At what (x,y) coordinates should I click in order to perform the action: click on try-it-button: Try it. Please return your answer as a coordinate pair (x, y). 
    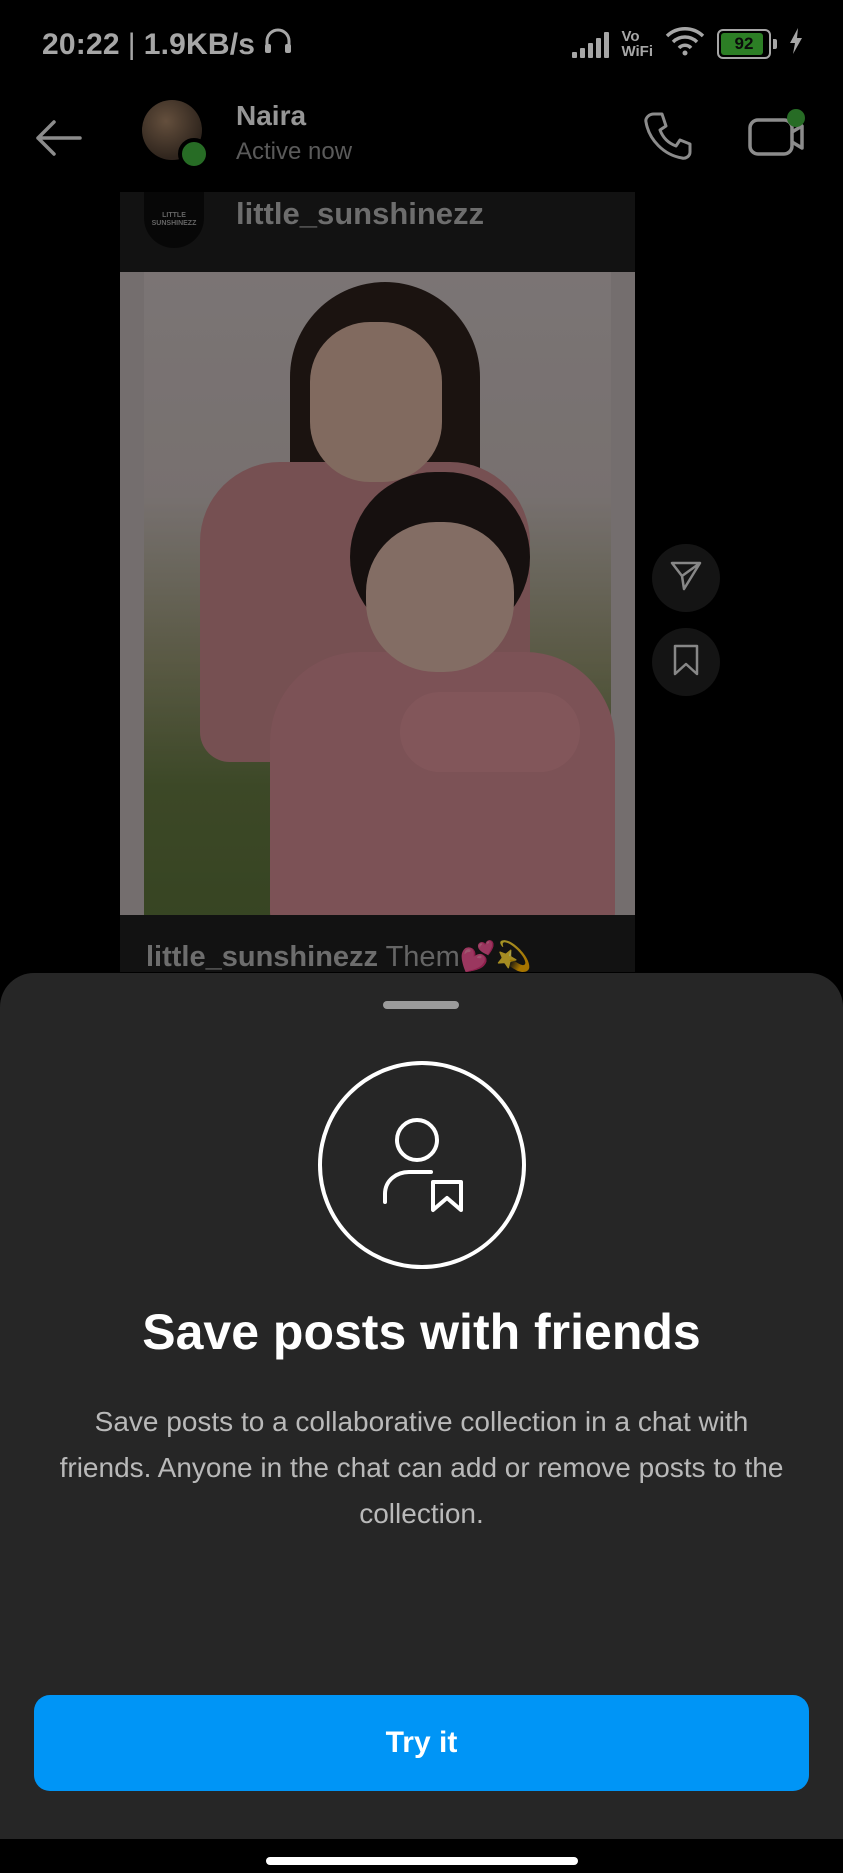
    Looking at the image, I should click on (421, 1743).